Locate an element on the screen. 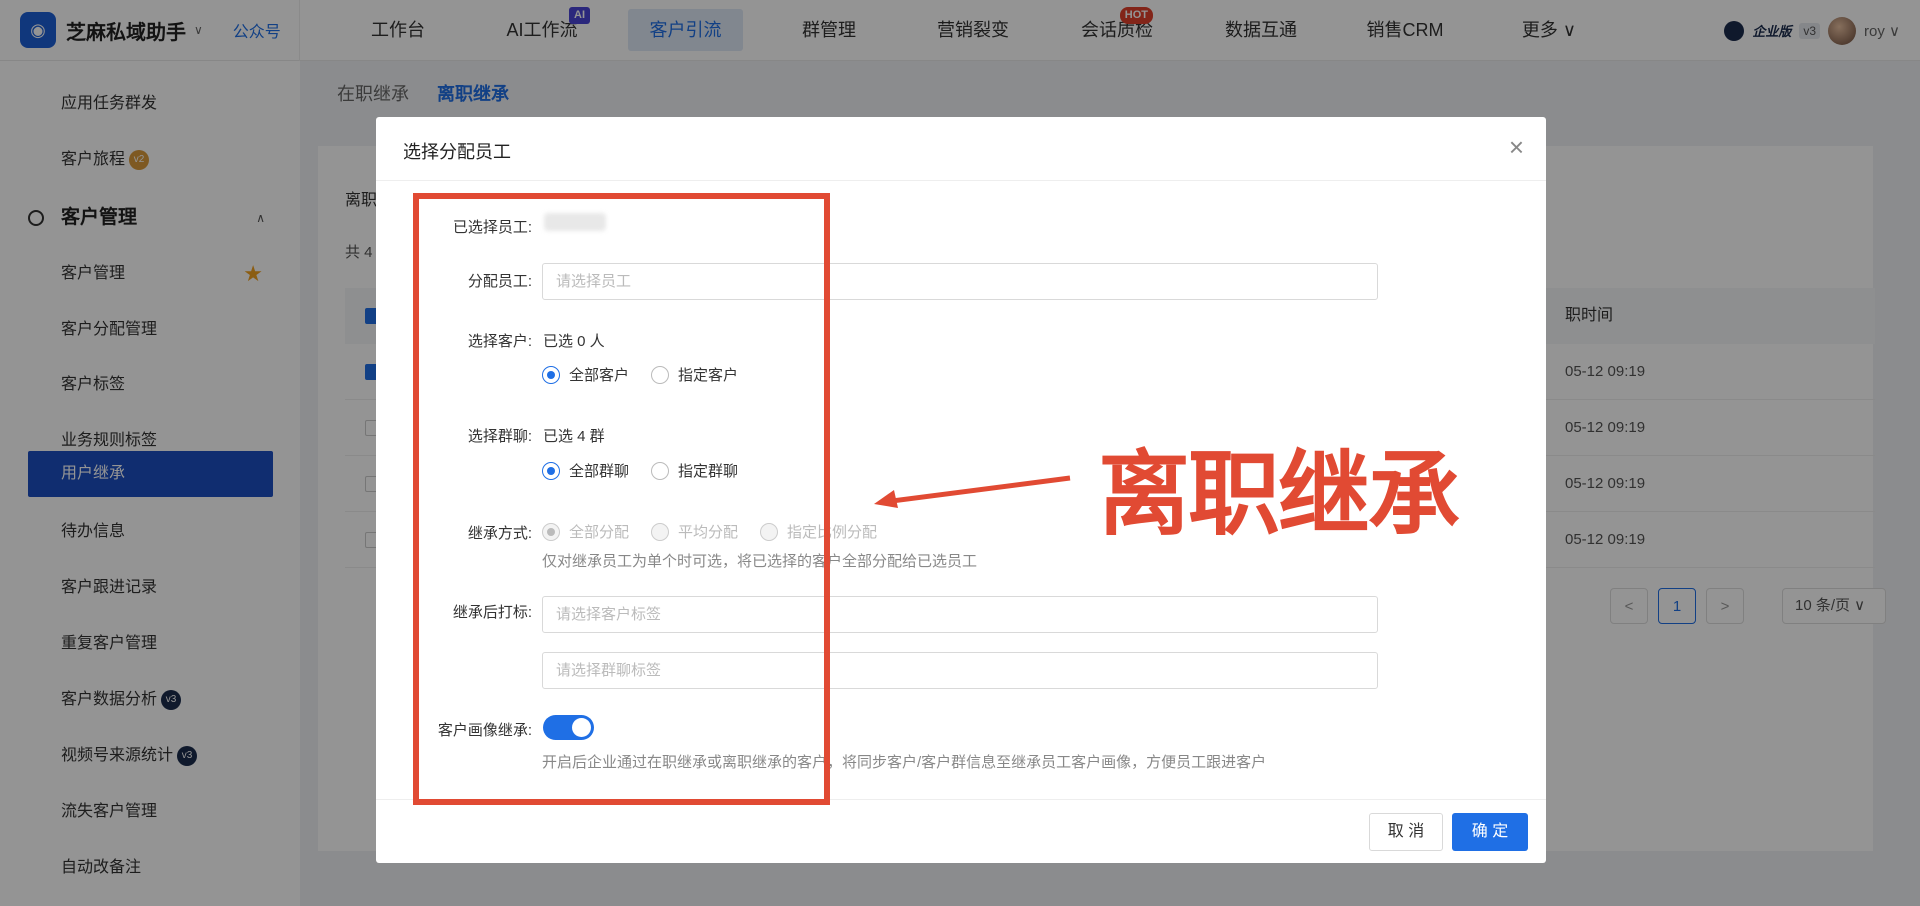 The height and width of the screenshot is (906, 1920). close-icon: × is located at coordinates (1516, 147).